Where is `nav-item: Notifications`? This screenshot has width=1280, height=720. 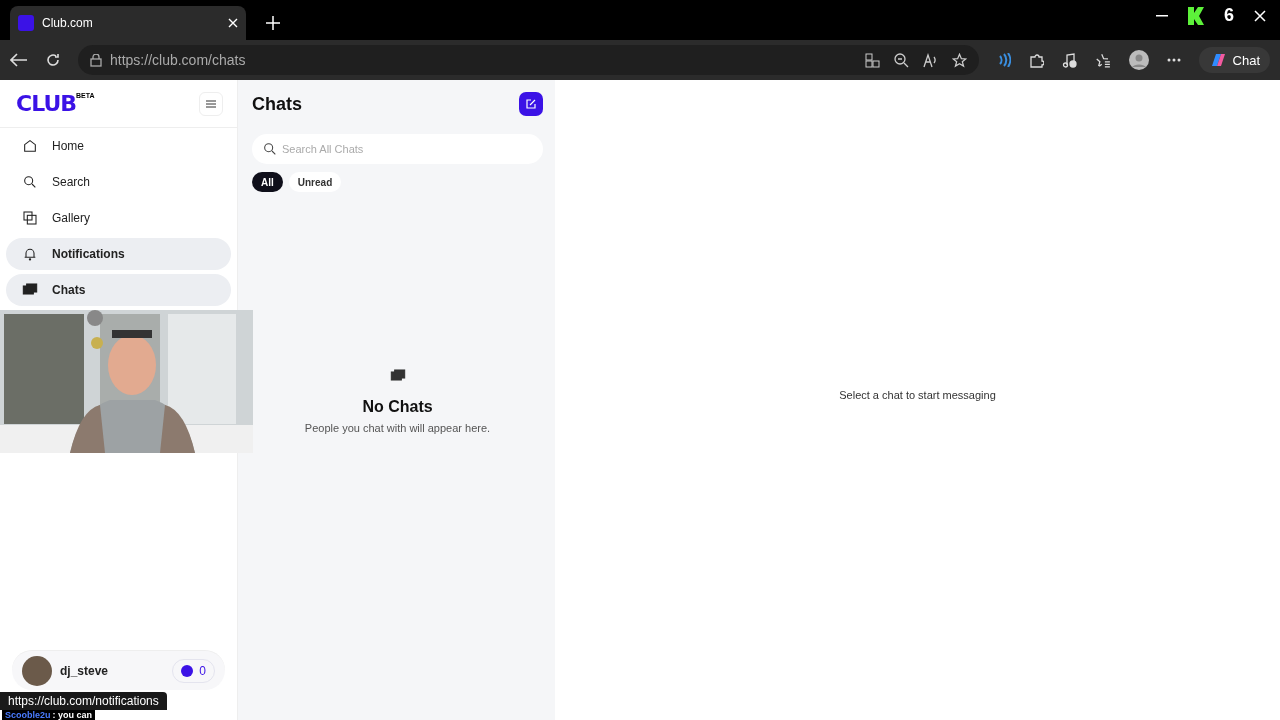
nav-item: Notifications is located at coordinates (118, 254).